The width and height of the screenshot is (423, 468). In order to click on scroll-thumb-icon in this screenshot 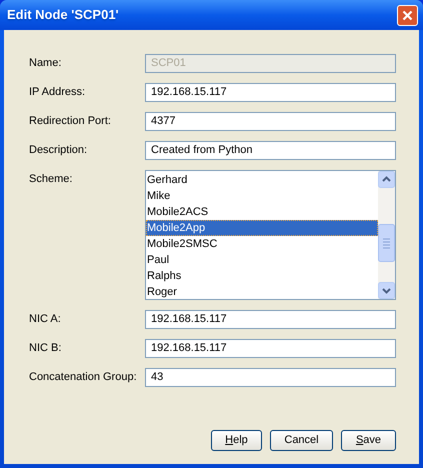, I will do `click(386, 243)`.